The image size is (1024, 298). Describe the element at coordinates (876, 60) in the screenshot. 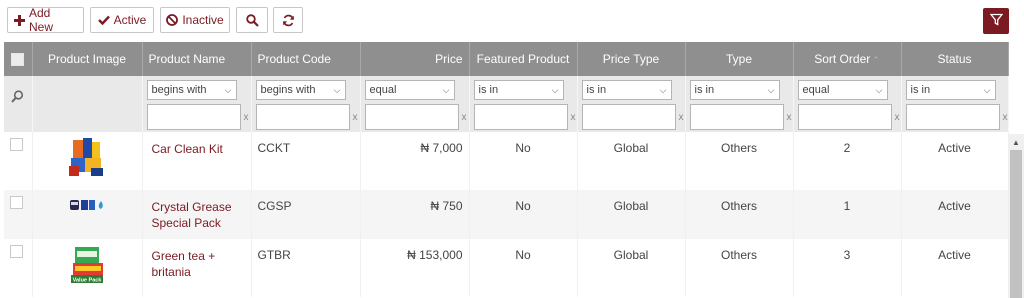

I see `sort-indicator-icon: ⌃` at that location.